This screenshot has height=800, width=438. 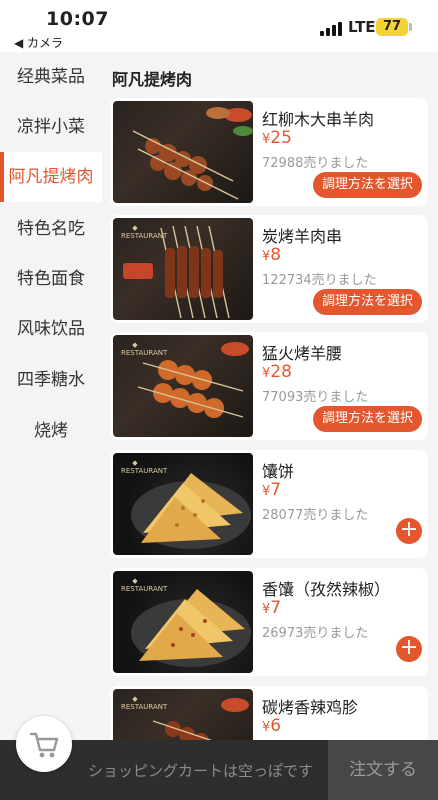 I want to click on product-name: 馕饼, so click(x=278, y=471).